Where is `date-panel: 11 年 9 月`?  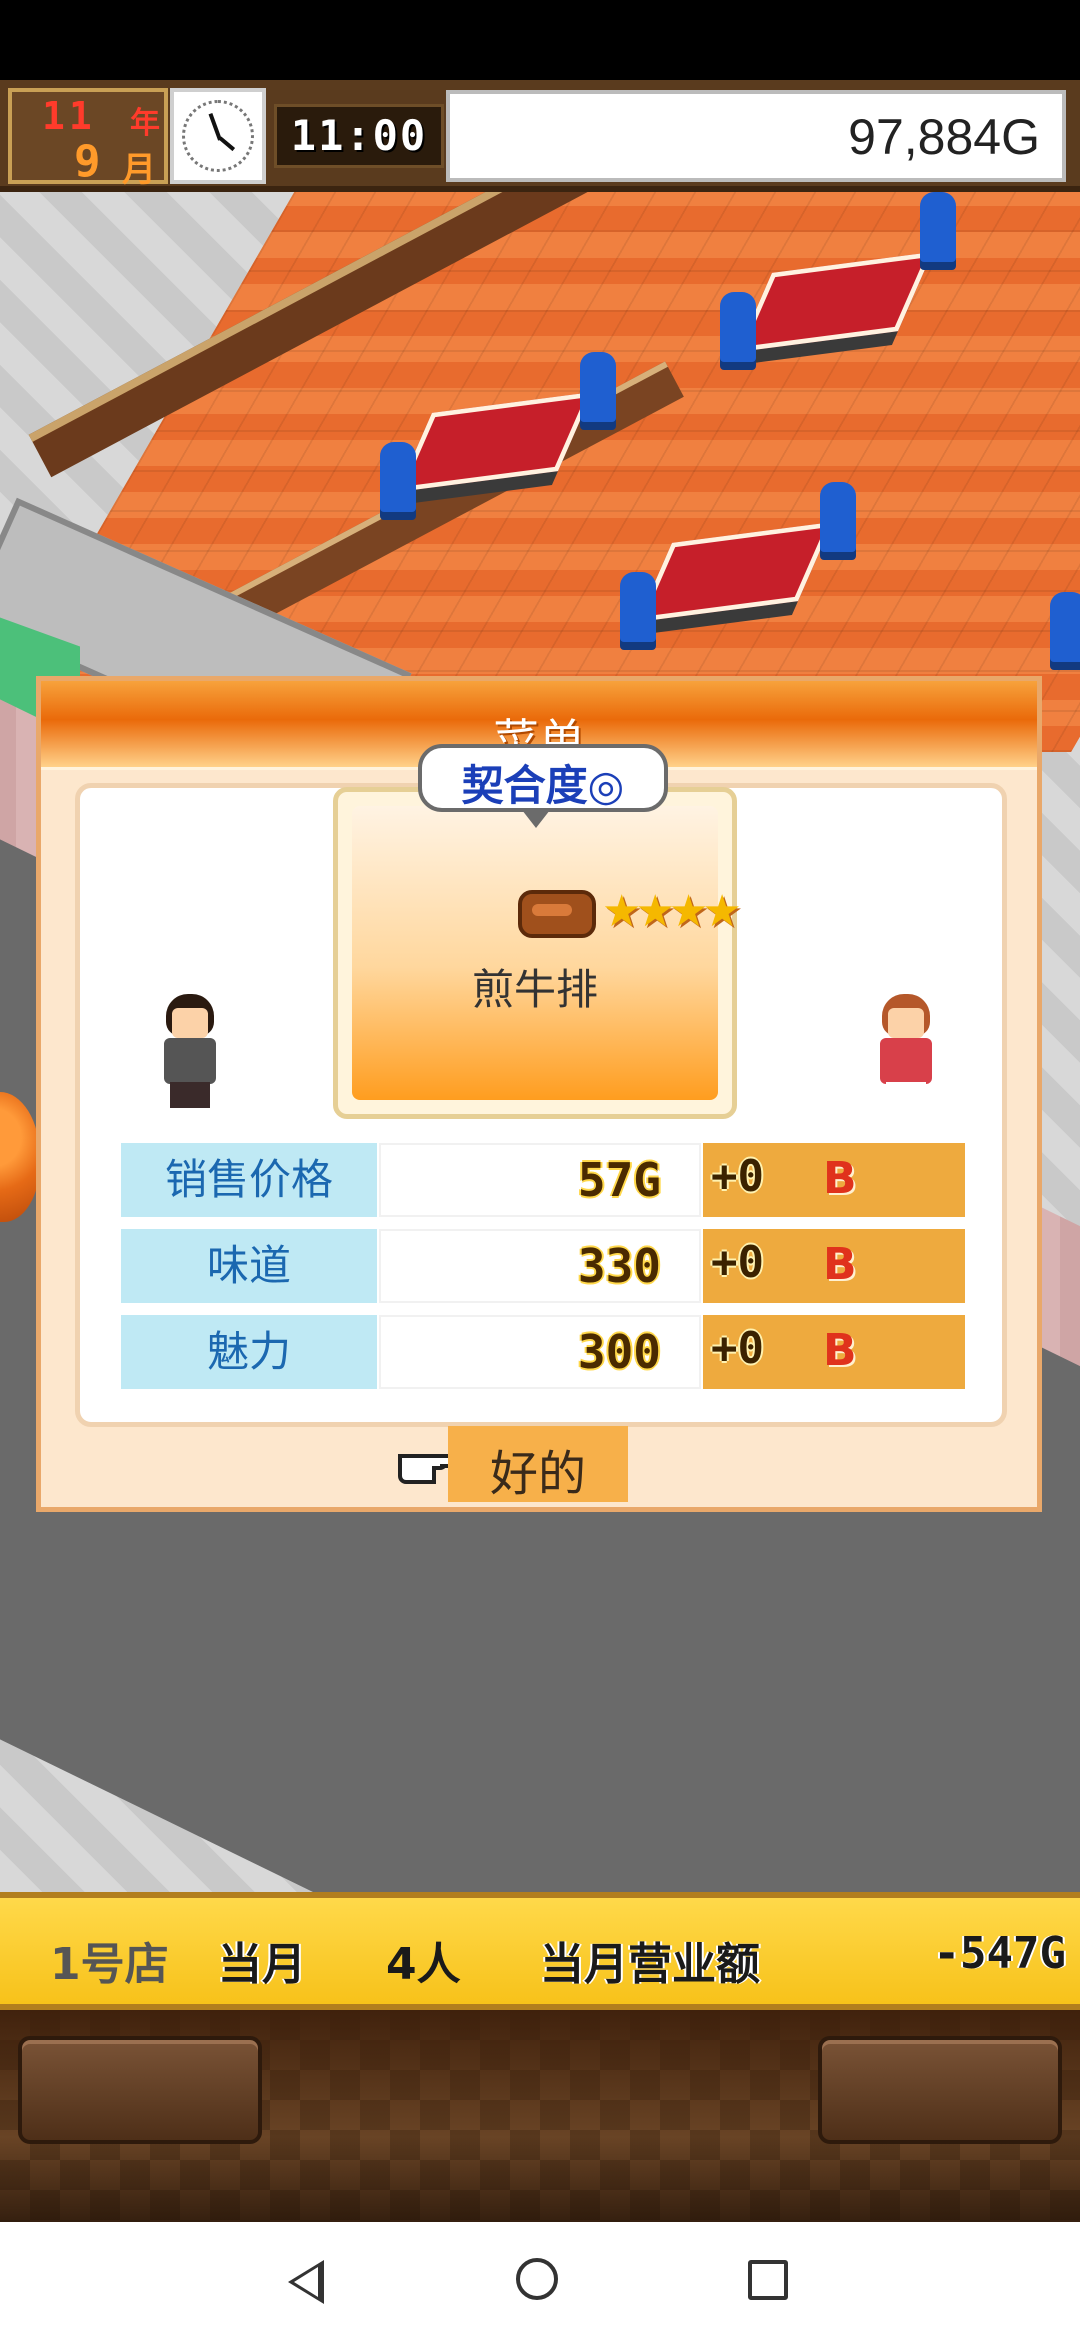
date-panel: 11 年 9 月 is located at coordinates (88, 139).